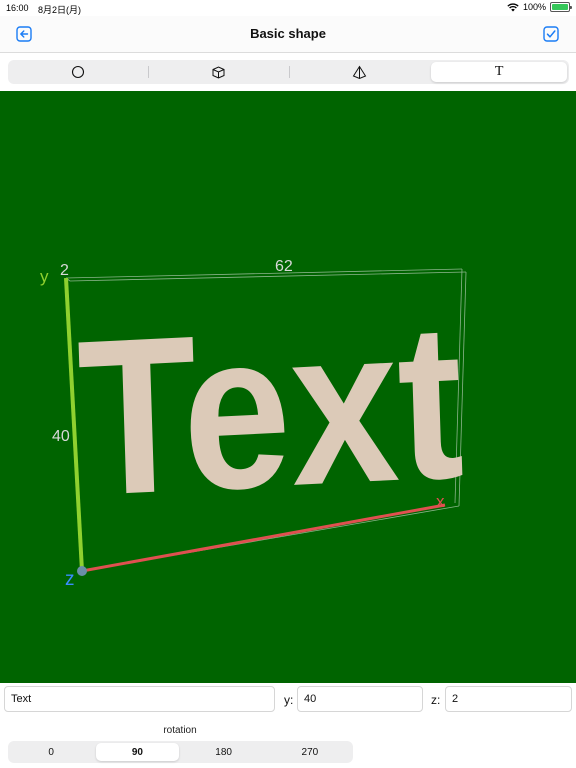  What do you see at coordinates (51, 752) in the screenshot?
I see `rotation-0: 0` at bounding box center [51, 752].